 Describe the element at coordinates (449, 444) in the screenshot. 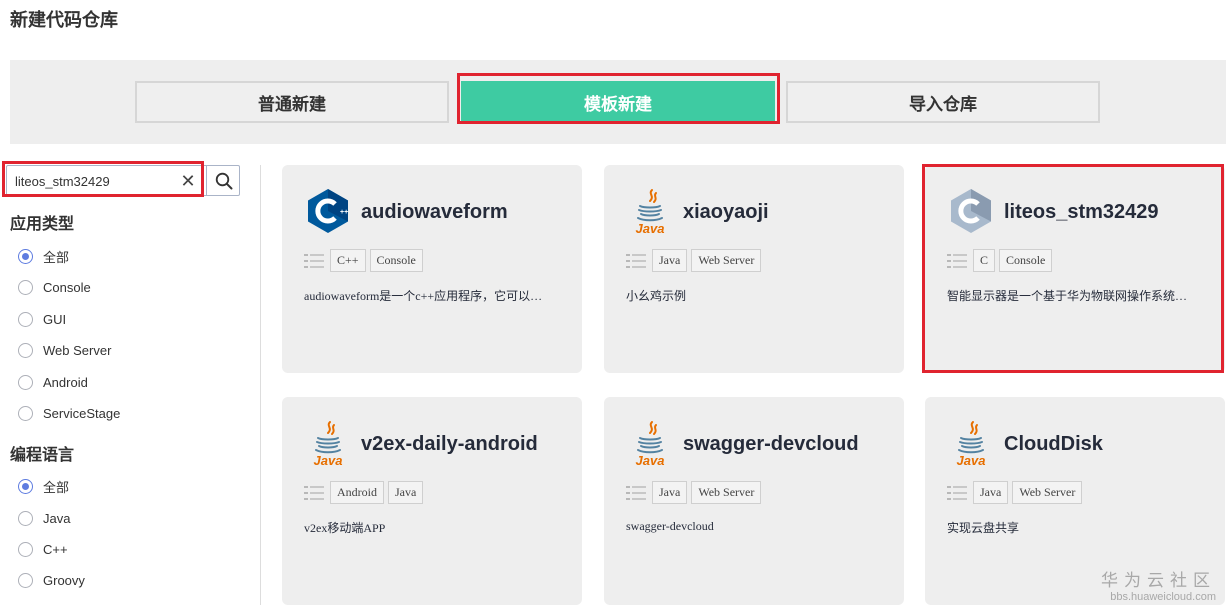

I see `template-name: v2ex-daily-android` at that location.